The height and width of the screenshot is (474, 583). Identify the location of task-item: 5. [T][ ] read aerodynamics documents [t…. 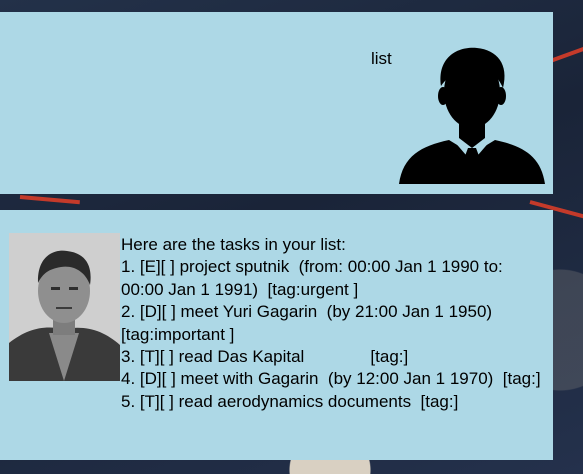
(290, 401).